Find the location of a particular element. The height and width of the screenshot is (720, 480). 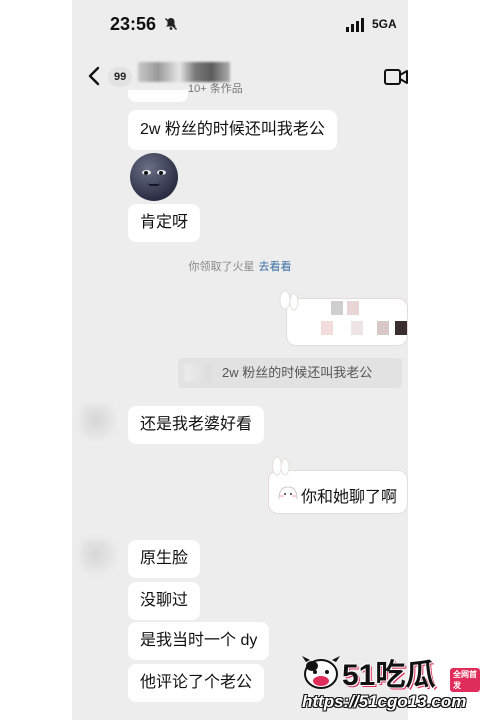

message-text: 是我当时一个 dy is located at coordinates (199, 640).